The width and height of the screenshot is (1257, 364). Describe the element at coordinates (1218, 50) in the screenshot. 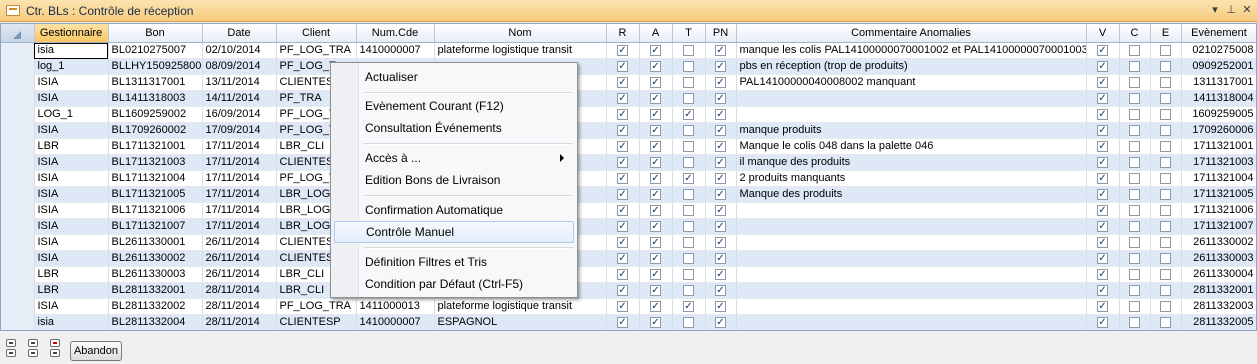

I see `cell-evenement: 0210275008` at that location.